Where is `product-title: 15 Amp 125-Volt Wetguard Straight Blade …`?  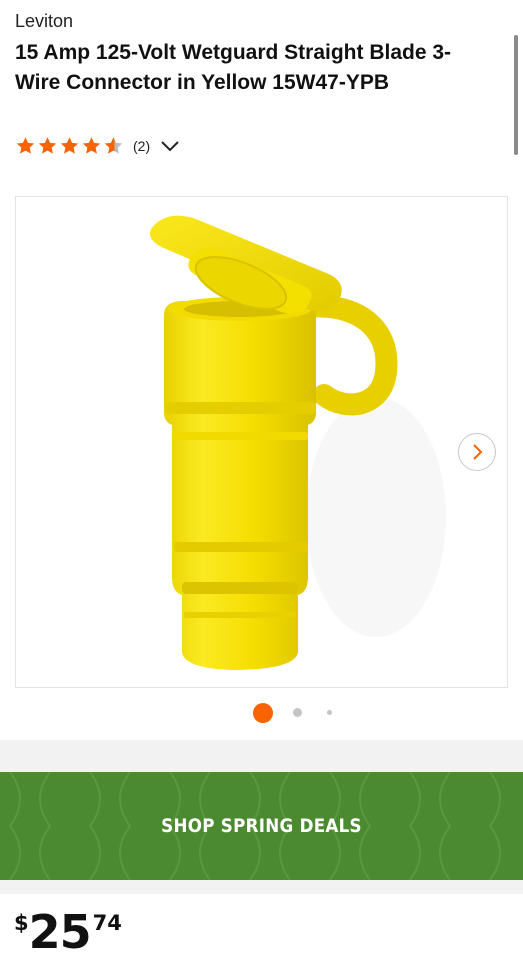
product-title: 15 Amp 125-Volt Wetguard Straight Blade … is located at coordinates (233, 67).